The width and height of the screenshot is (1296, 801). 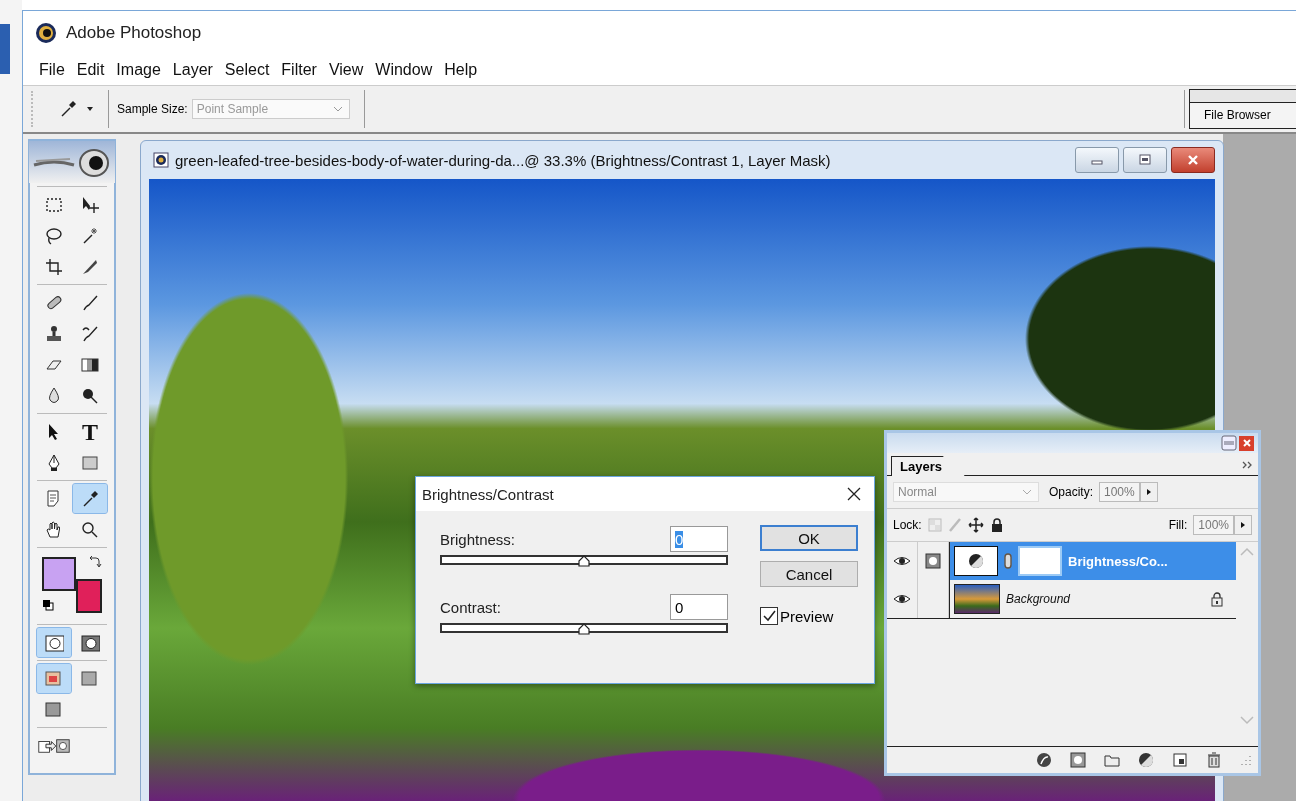 I want to click on opacity-label: Opacity:, so click(x=1071, y=492).